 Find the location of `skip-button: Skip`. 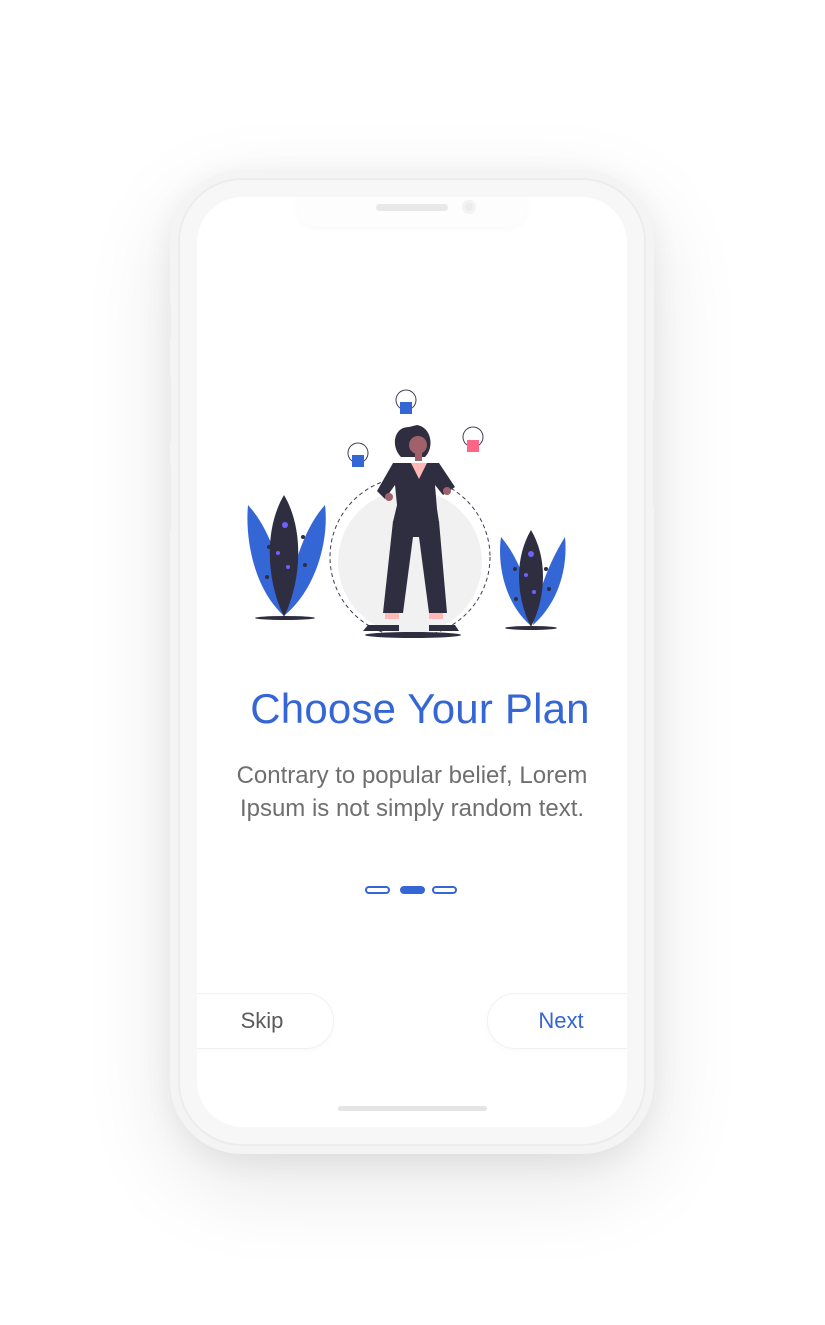

skip-button: Skip is located at coordinates (265, 1021).